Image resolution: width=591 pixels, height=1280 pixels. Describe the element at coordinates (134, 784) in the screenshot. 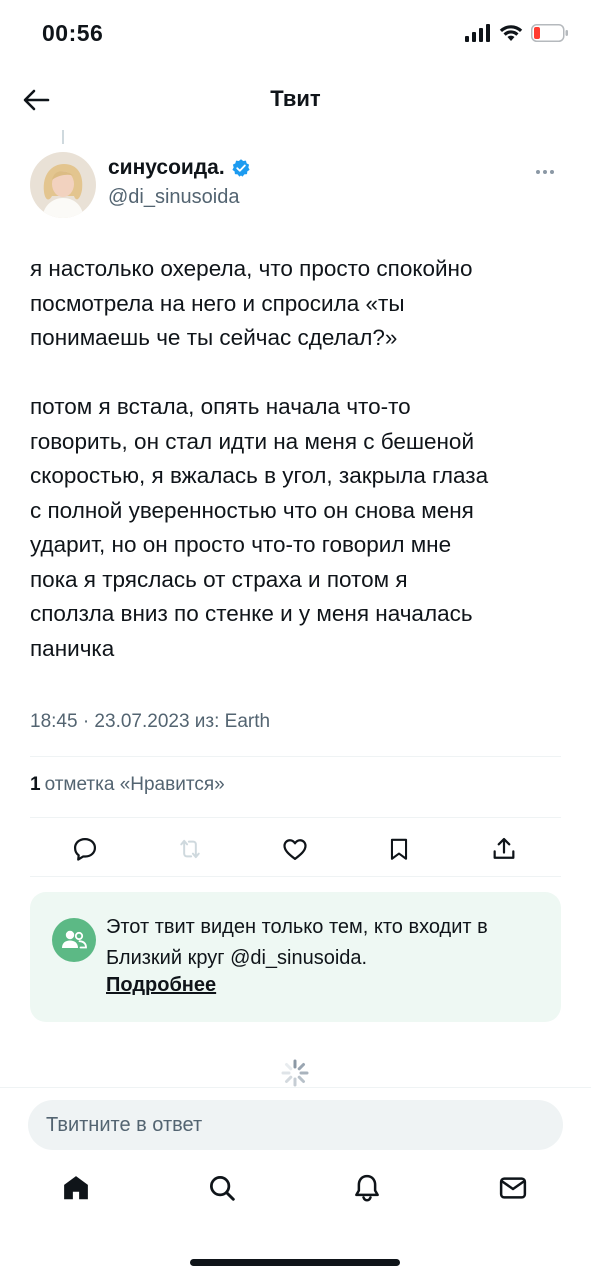

I see `likes-label: отметка «Нравится»` at that location.